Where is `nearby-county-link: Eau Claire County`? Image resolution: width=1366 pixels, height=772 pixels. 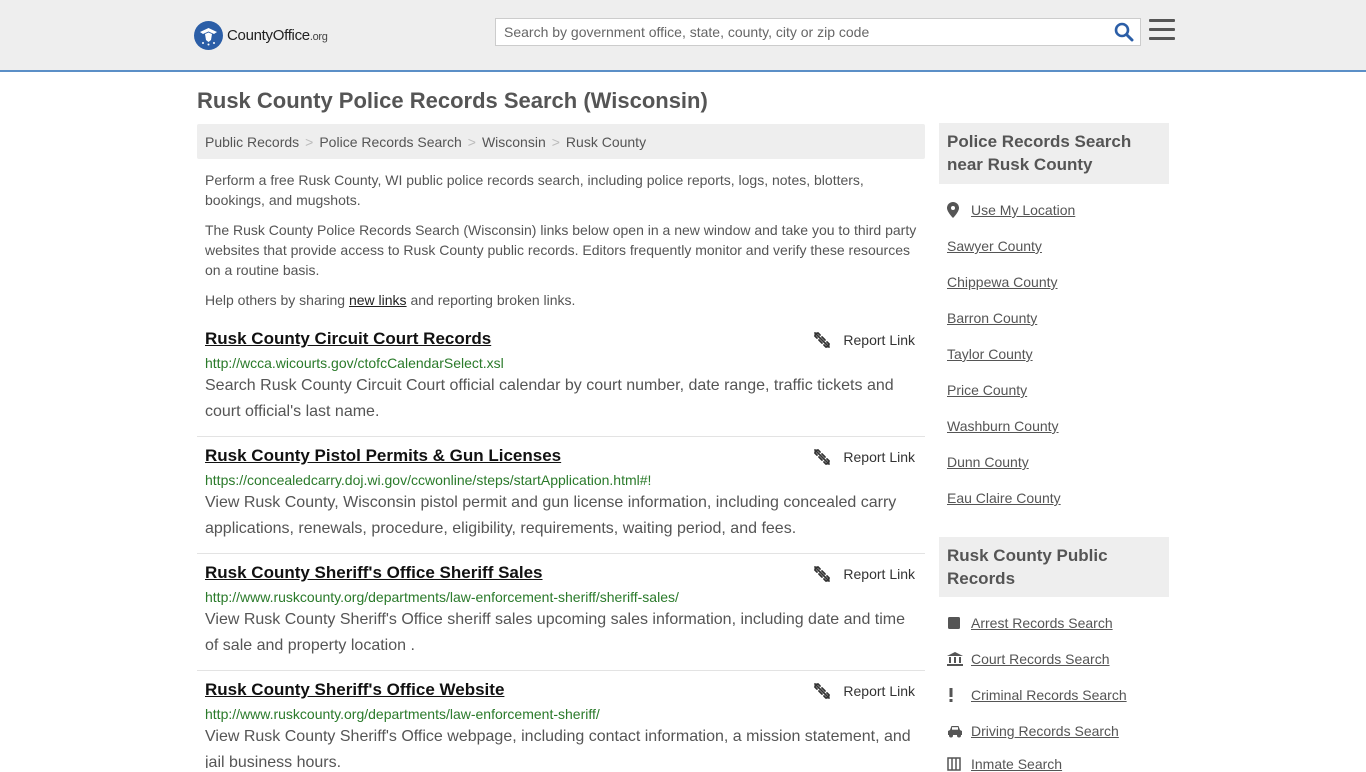 nearby-county-link: Eau Claire County is located at coordinates (1004, 498).